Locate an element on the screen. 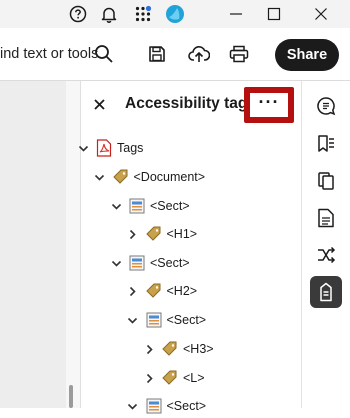  tree-node-label: <H1> is located at coordinates (182, 234).